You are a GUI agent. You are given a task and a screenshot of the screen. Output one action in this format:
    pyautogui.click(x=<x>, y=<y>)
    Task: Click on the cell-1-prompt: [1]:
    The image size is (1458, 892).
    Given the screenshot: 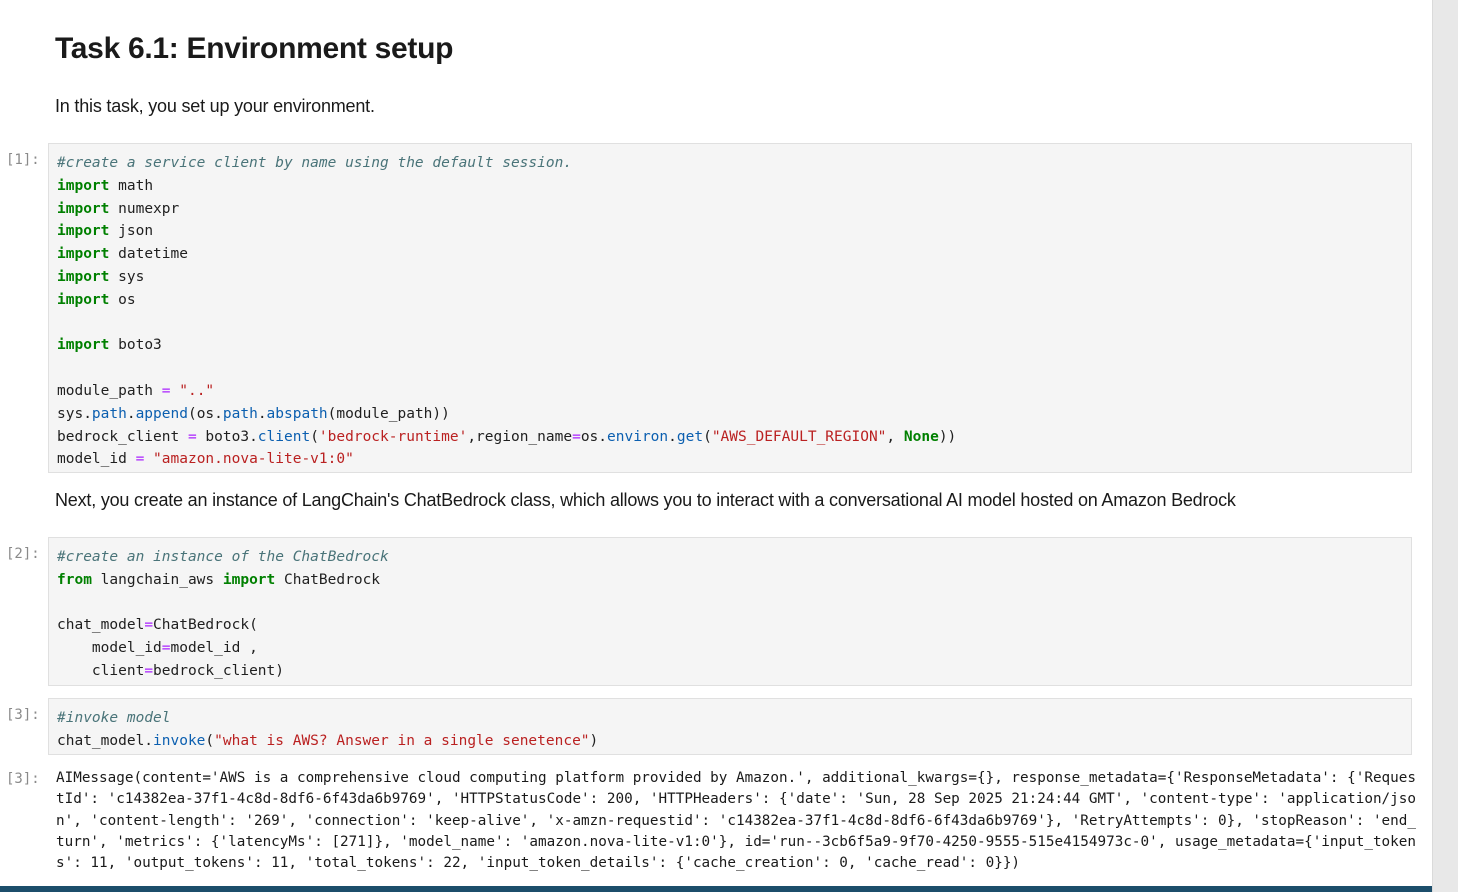 What is the action you would take?
    pyautogui.click(x=23, y=160)
    